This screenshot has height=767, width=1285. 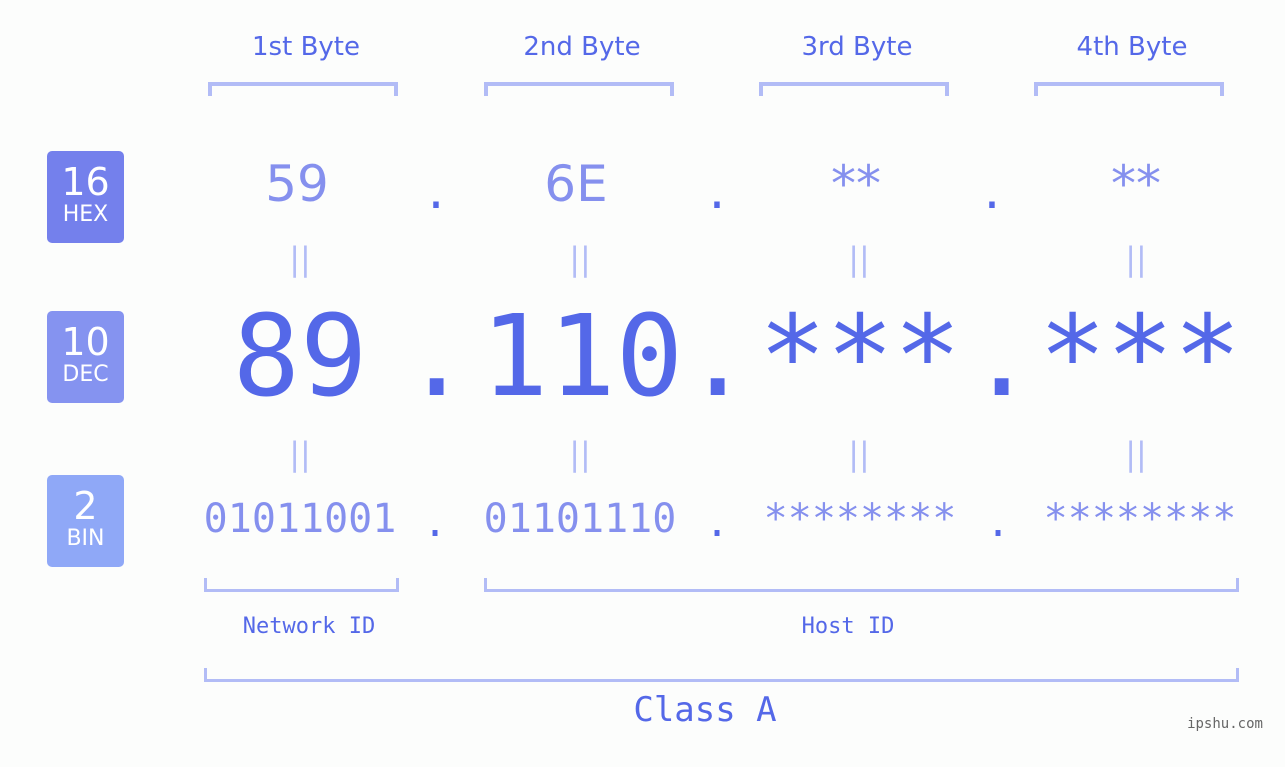 I want to click on dec-badge-number: 10, so click(x=85, y=342).